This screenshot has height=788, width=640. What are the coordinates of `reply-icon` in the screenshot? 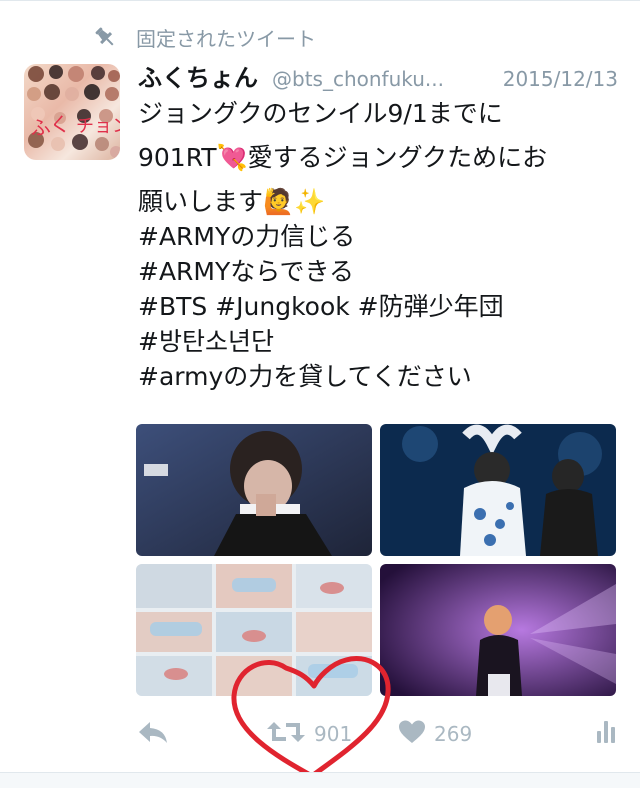 It's located at (153, 734).